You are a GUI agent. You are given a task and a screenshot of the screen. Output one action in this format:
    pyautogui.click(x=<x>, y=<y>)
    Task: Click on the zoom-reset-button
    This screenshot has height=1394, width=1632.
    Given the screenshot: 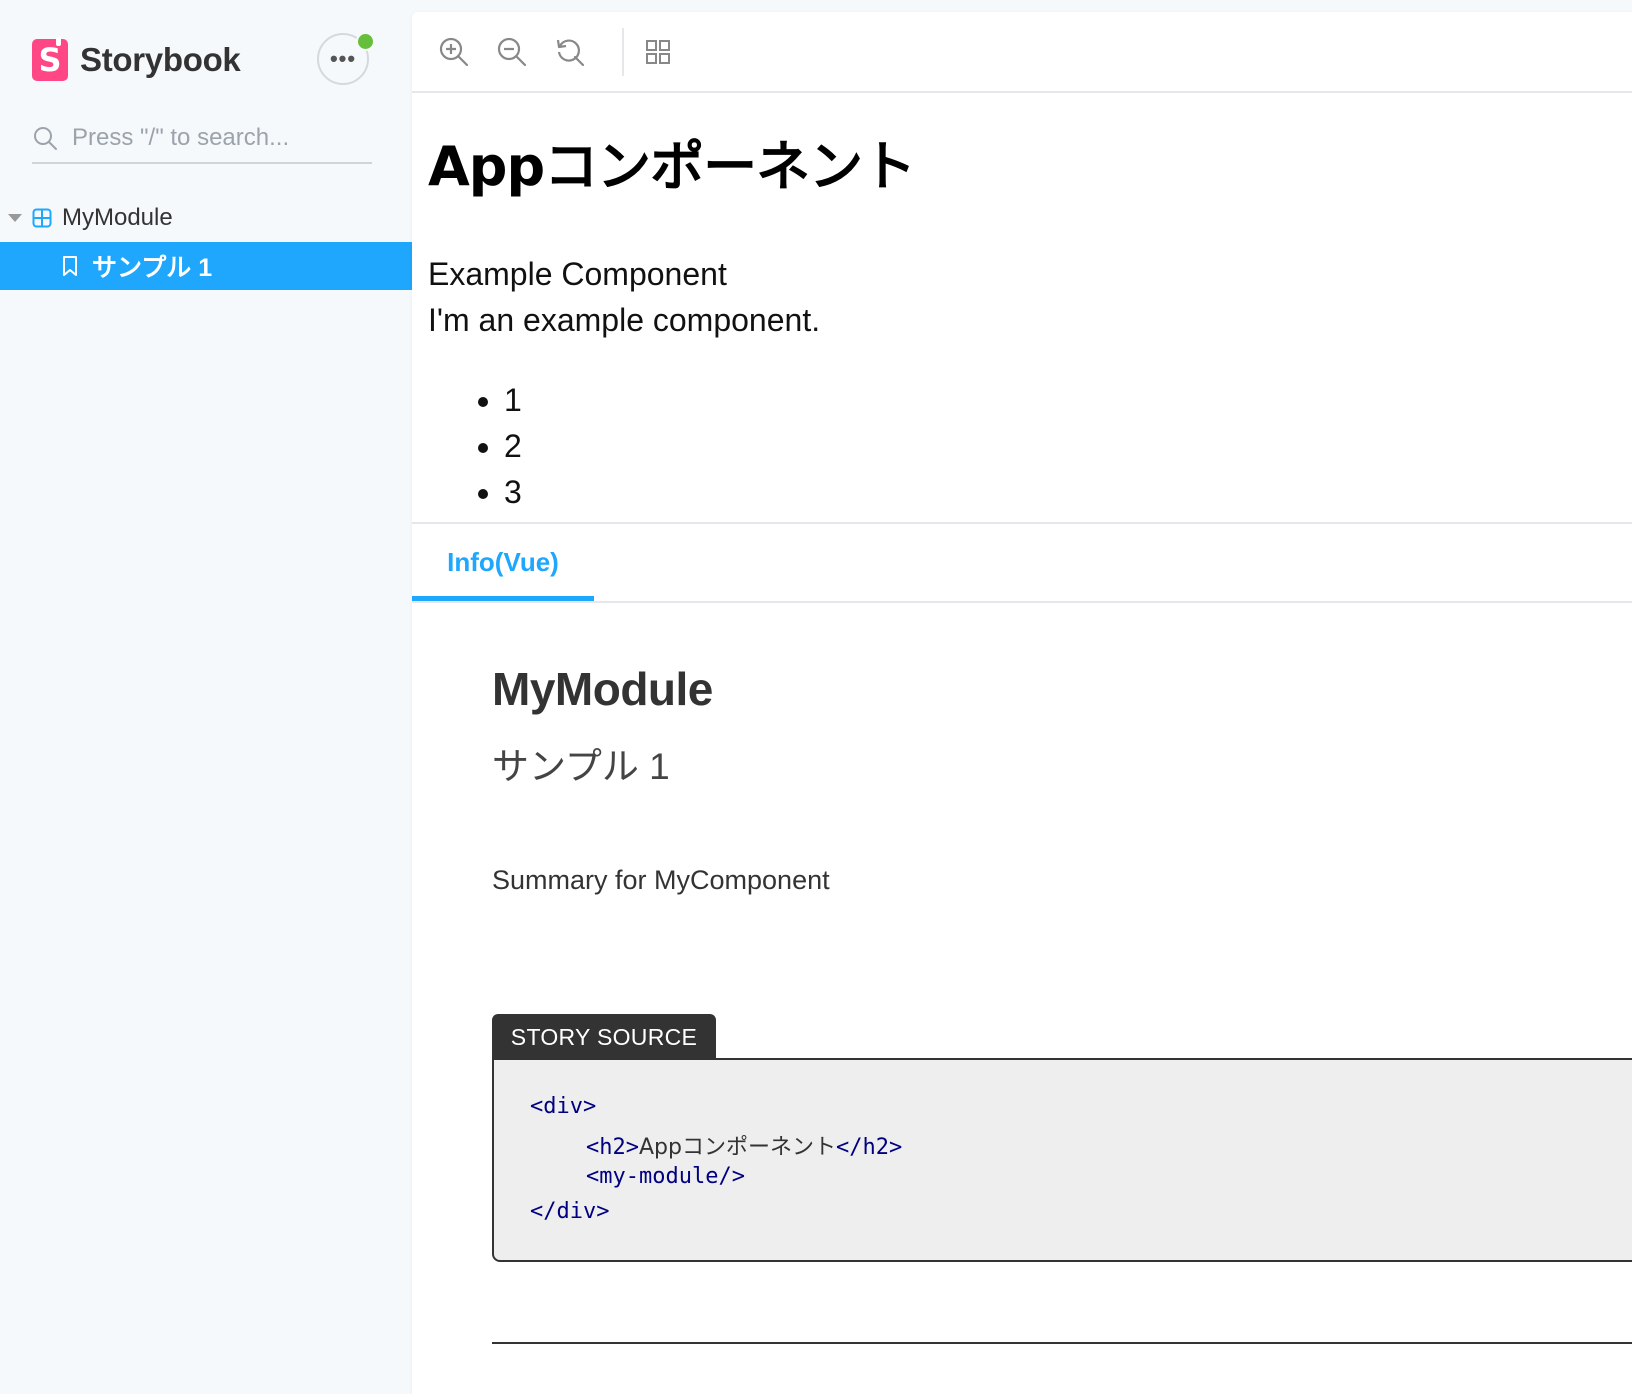 What is the action you would take?
    pyautogui.click(x=570, y=52)
    